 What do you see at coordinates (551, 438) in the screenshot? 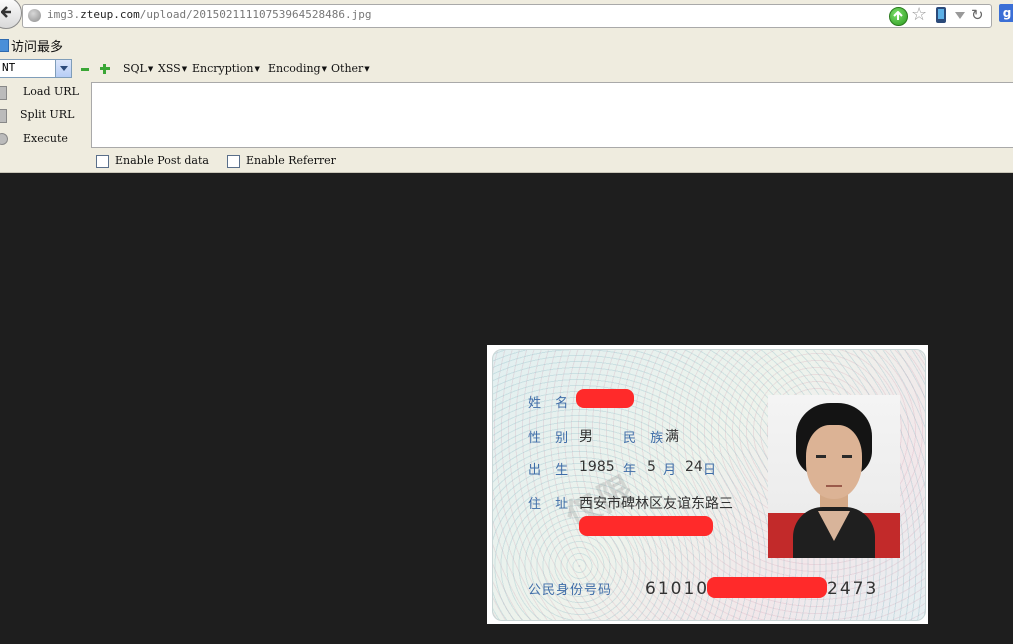
I see `gender-label: 性 别` at bounding box center [551, 438].